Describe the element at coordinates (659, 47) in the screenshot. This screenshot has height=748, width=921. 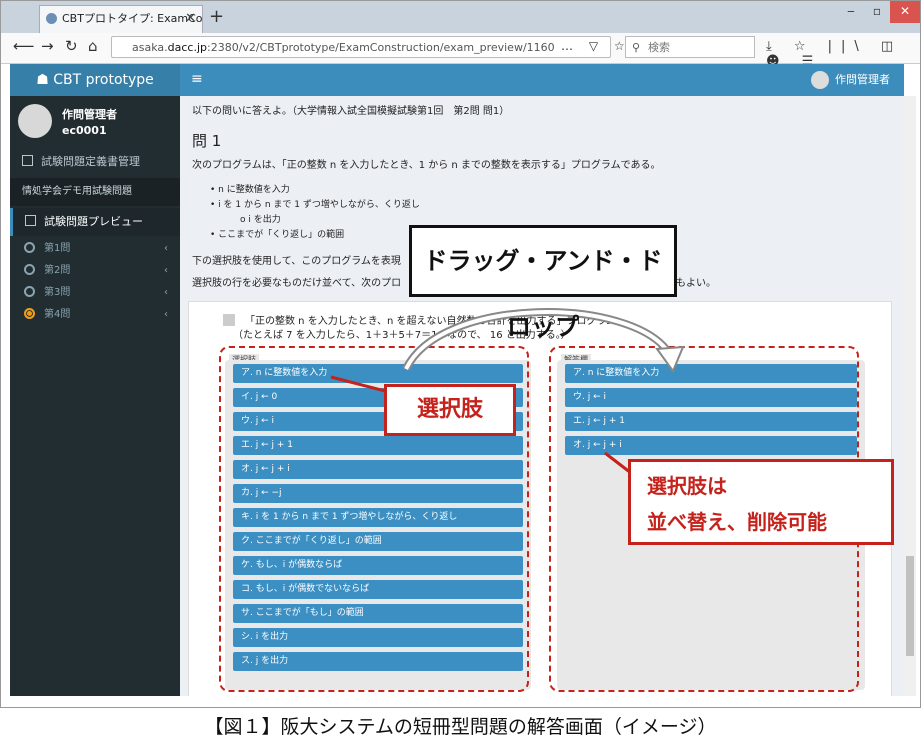
I see `search-placeholder: 検索` at that location.